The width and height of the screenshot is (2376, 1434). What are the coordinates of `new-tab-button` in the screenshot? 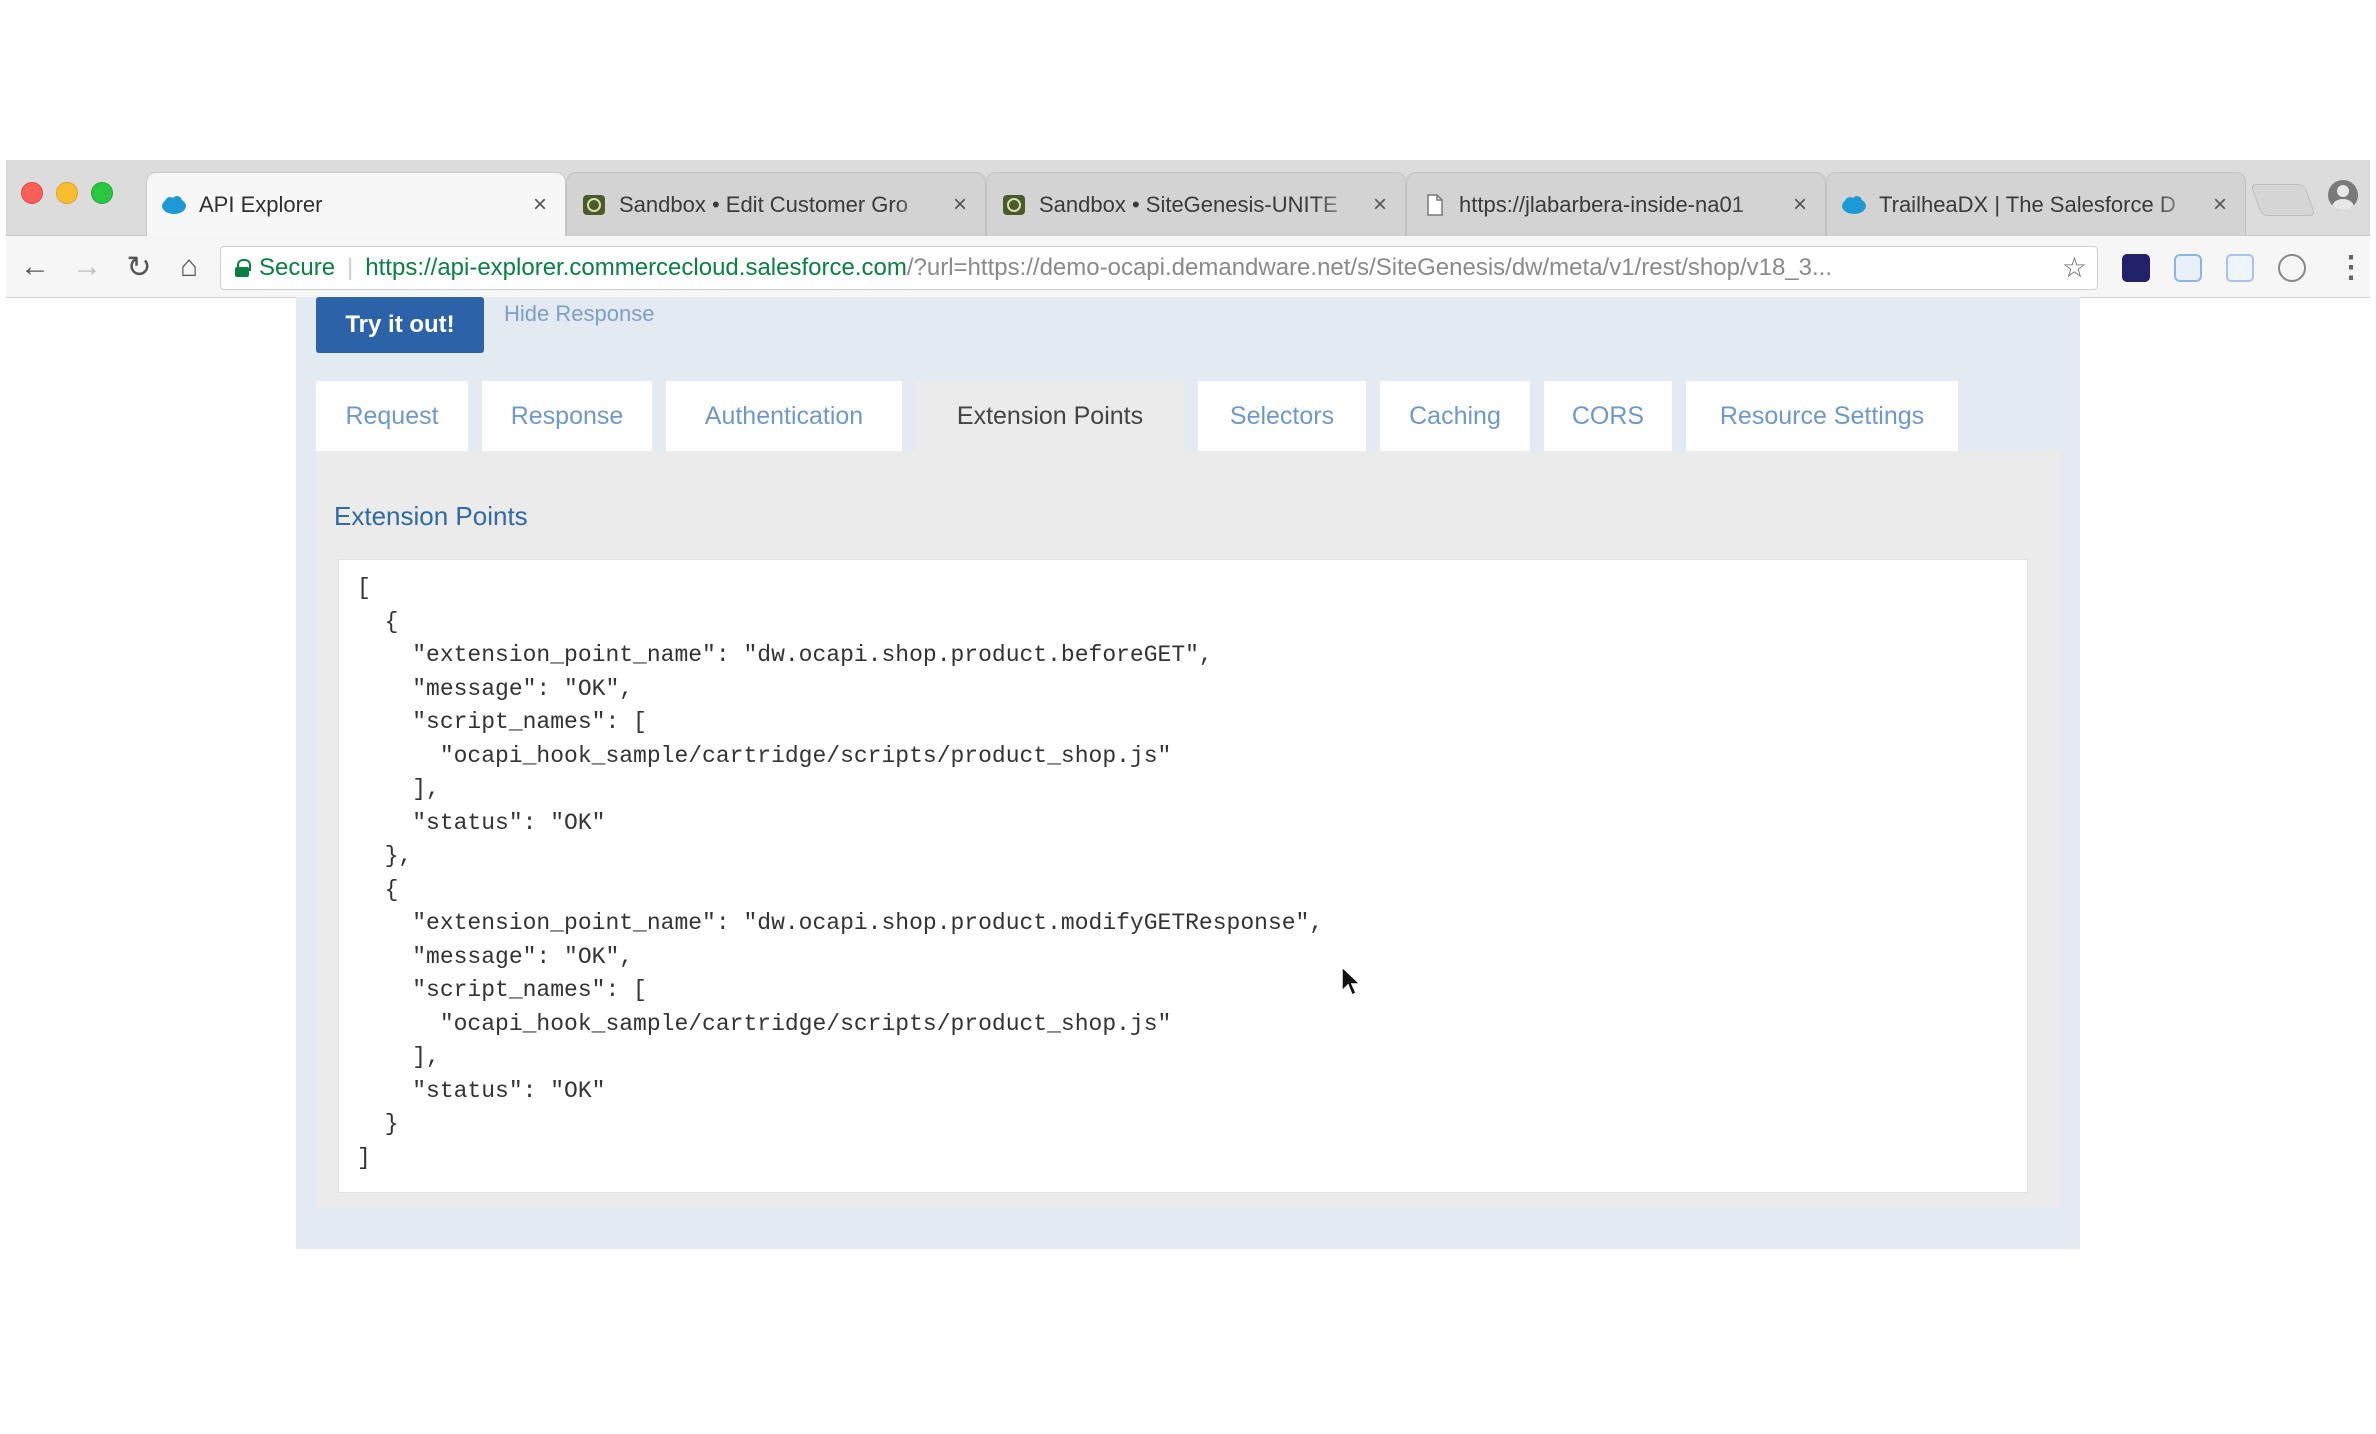 It's located at (2283, 200).